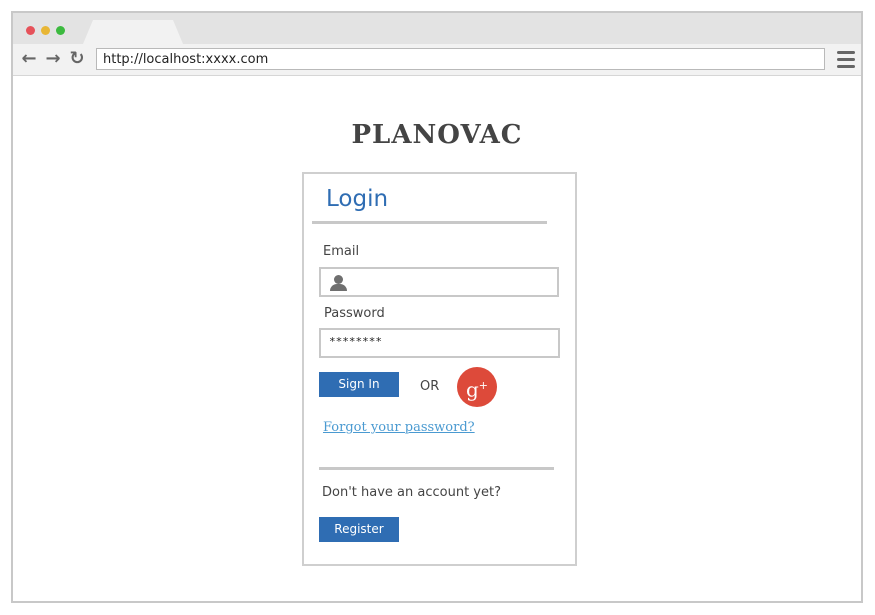 The height and width of the screenshot is (615, 875). Describe the element at coordinates (77, 59) in the screenshot. I see `reload-icon: ↻` at that location.